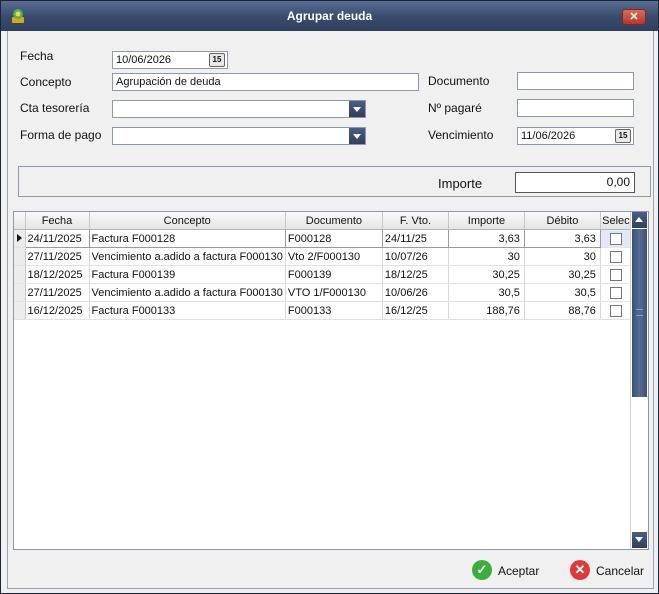 The image size is (659, 594). I want to click on column-header-importe: Importe, so click(486, 221).